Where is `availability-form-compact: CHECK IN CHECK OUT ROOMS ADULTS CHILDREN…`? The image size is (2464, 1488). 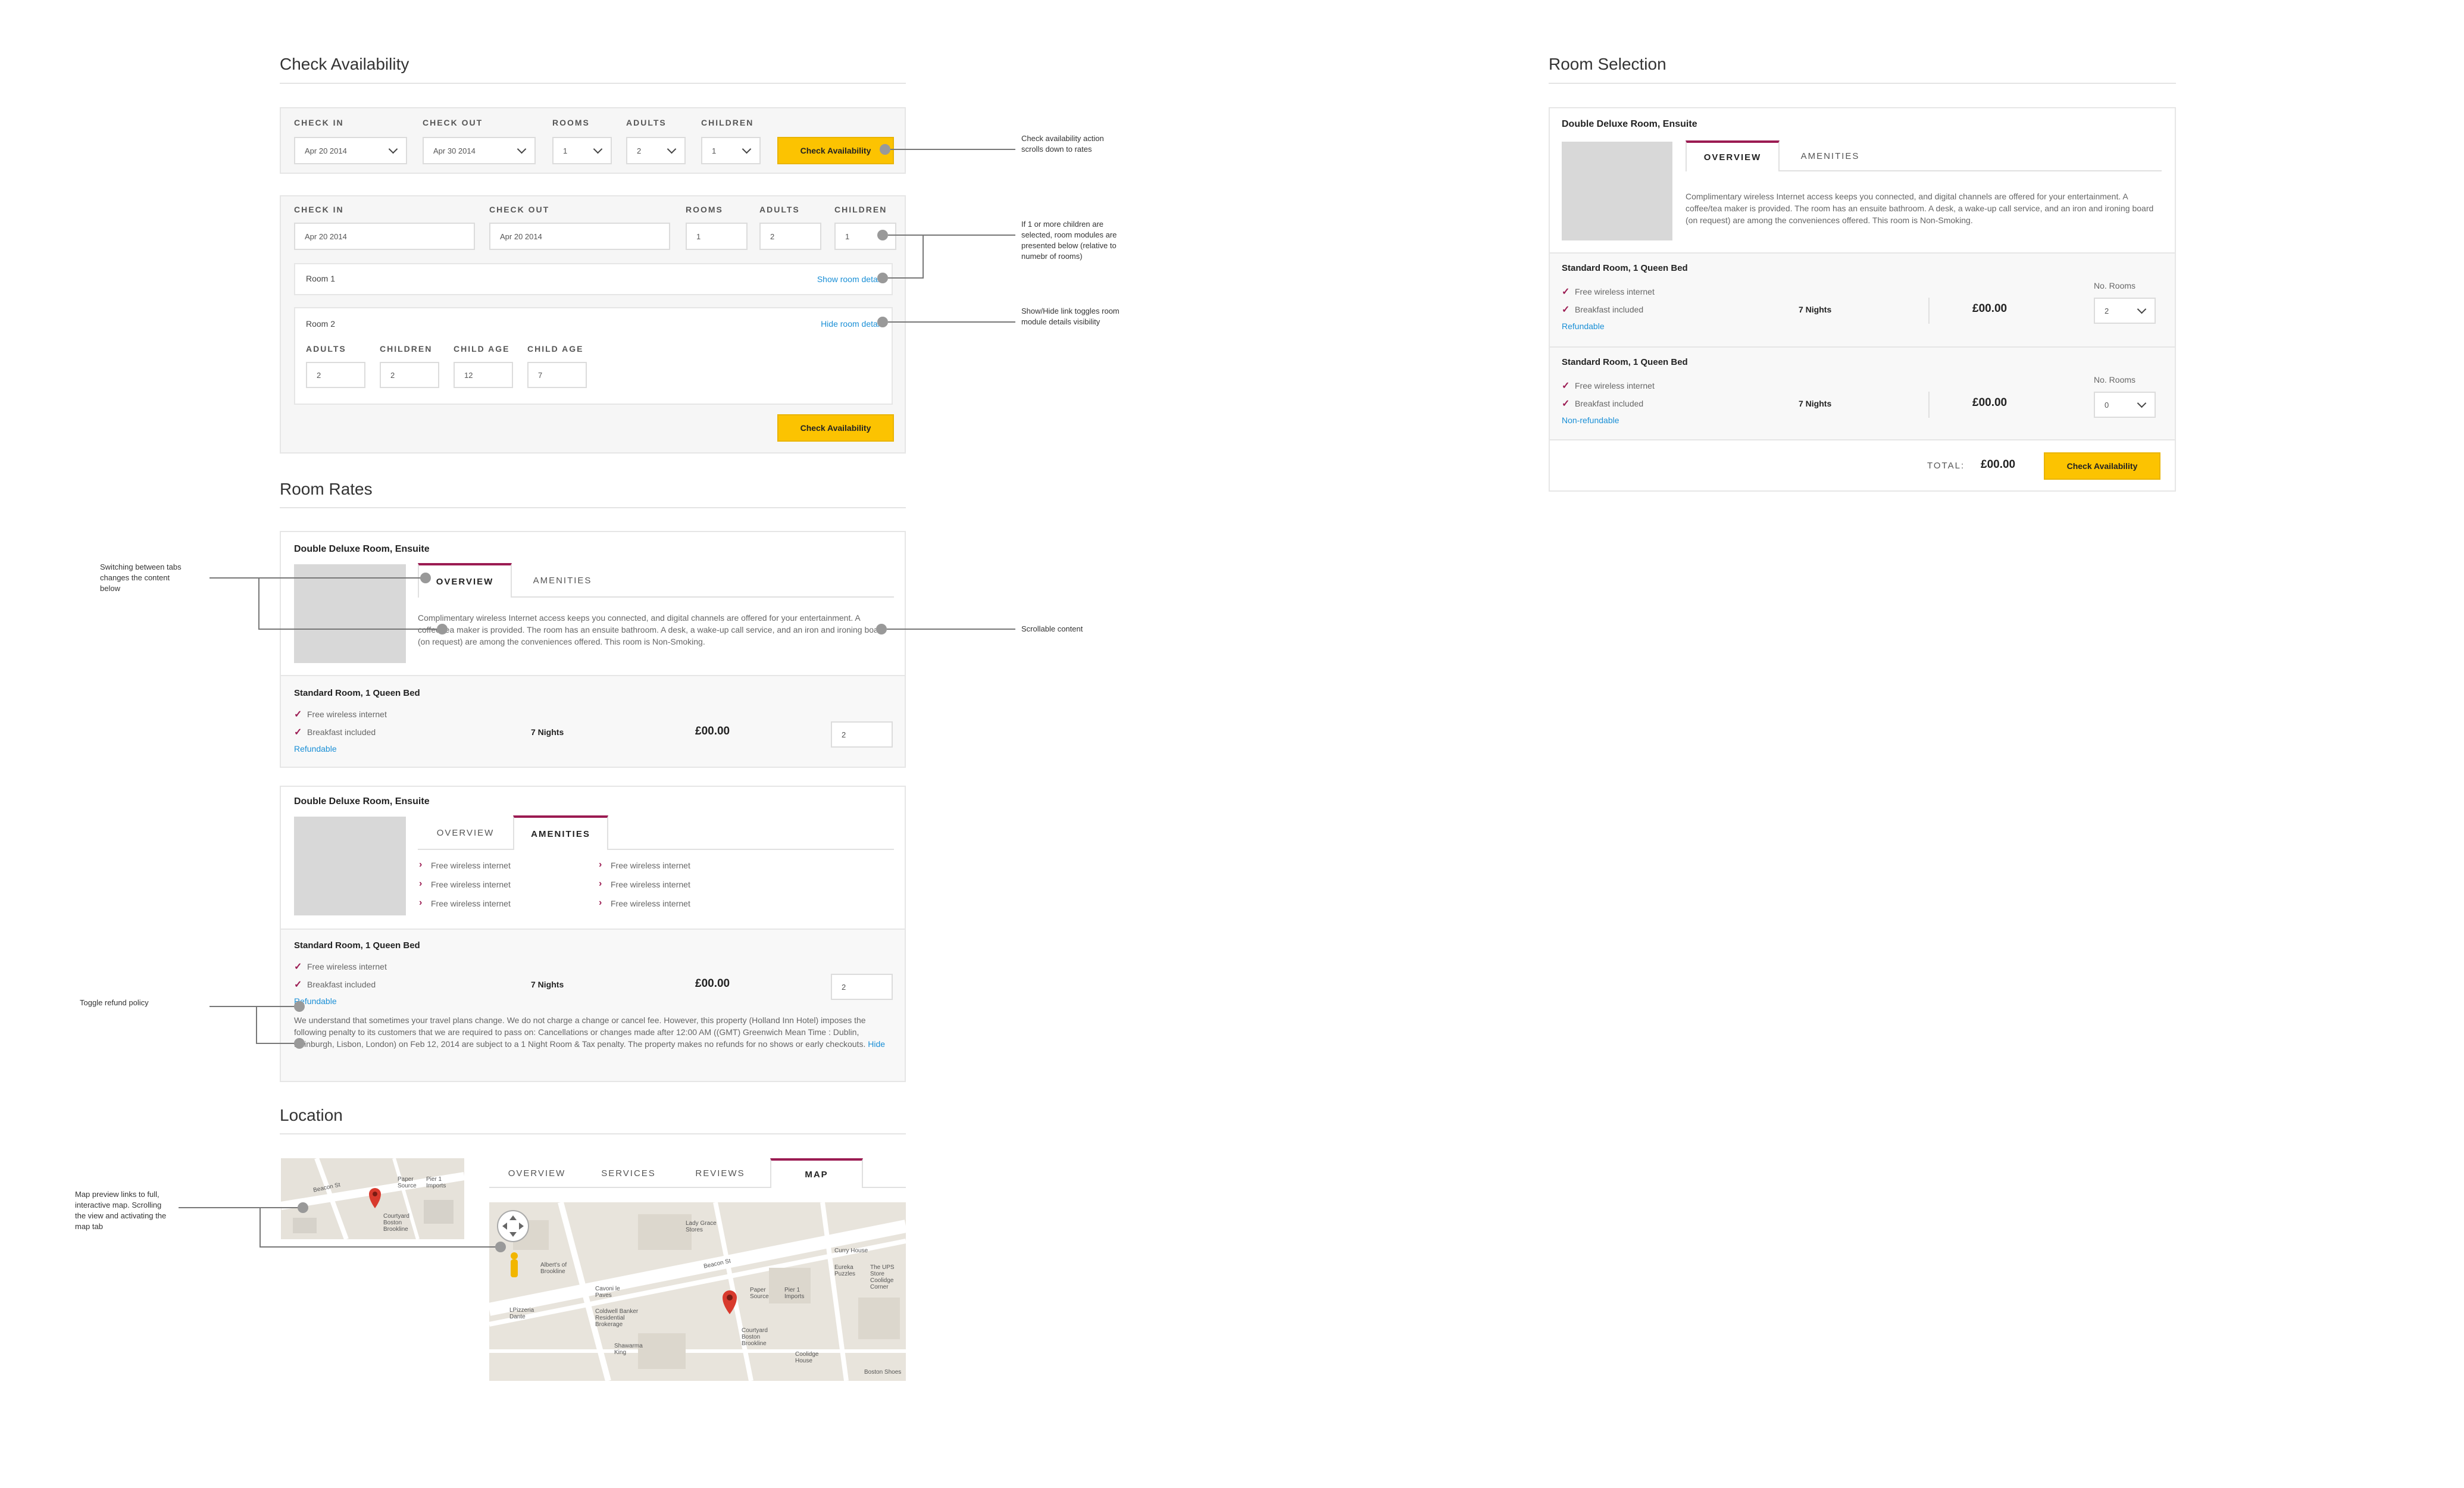
availability-form-compact: CHECK IN CHECK OUT ROOMS ADULTS CHILDREN… is located at coordinates (593, 140).